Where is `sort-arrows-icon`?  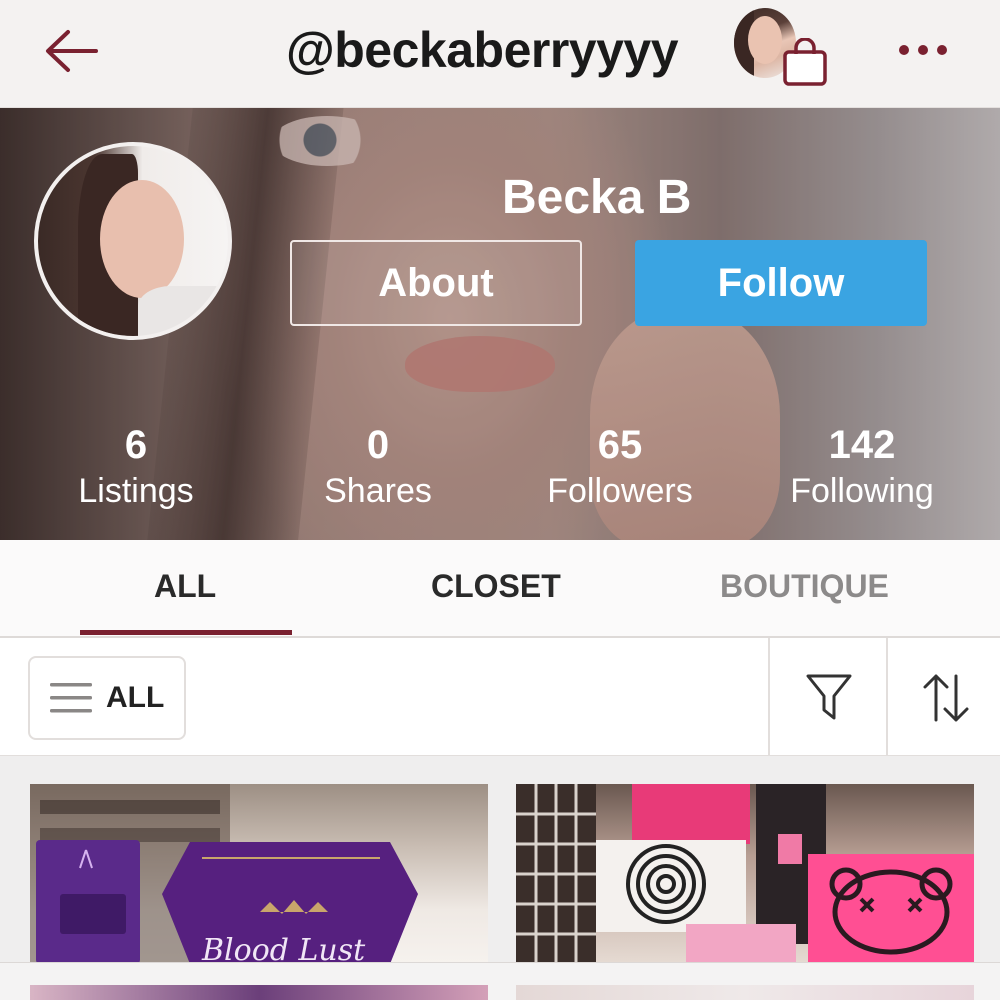 sort-arrows-icon is located at coordinates (946, 698).